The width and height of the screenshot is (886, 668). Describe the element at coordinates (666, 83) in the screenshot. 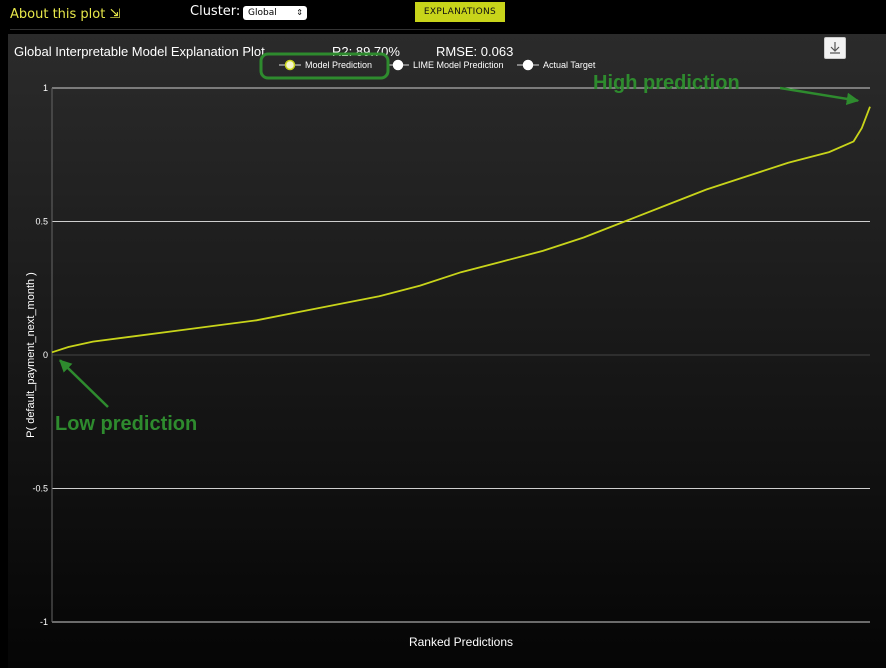

I see `high-prediction-annotation: High prediction` at that location.